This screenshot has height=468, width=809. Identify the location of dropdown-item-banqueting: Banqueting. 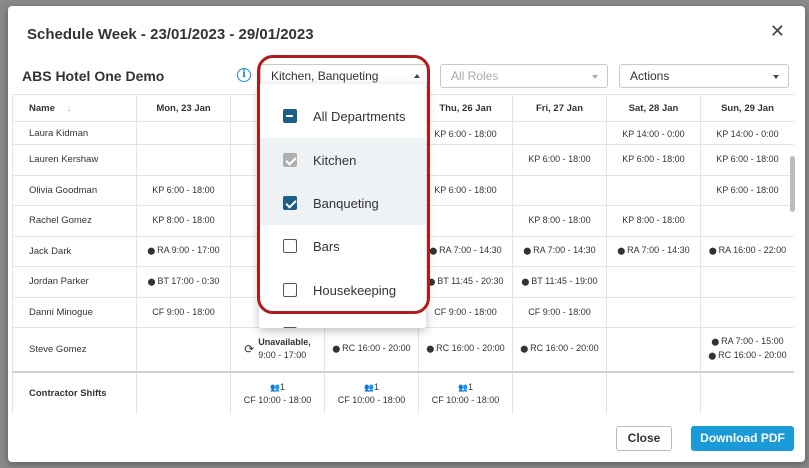
(342, 203).